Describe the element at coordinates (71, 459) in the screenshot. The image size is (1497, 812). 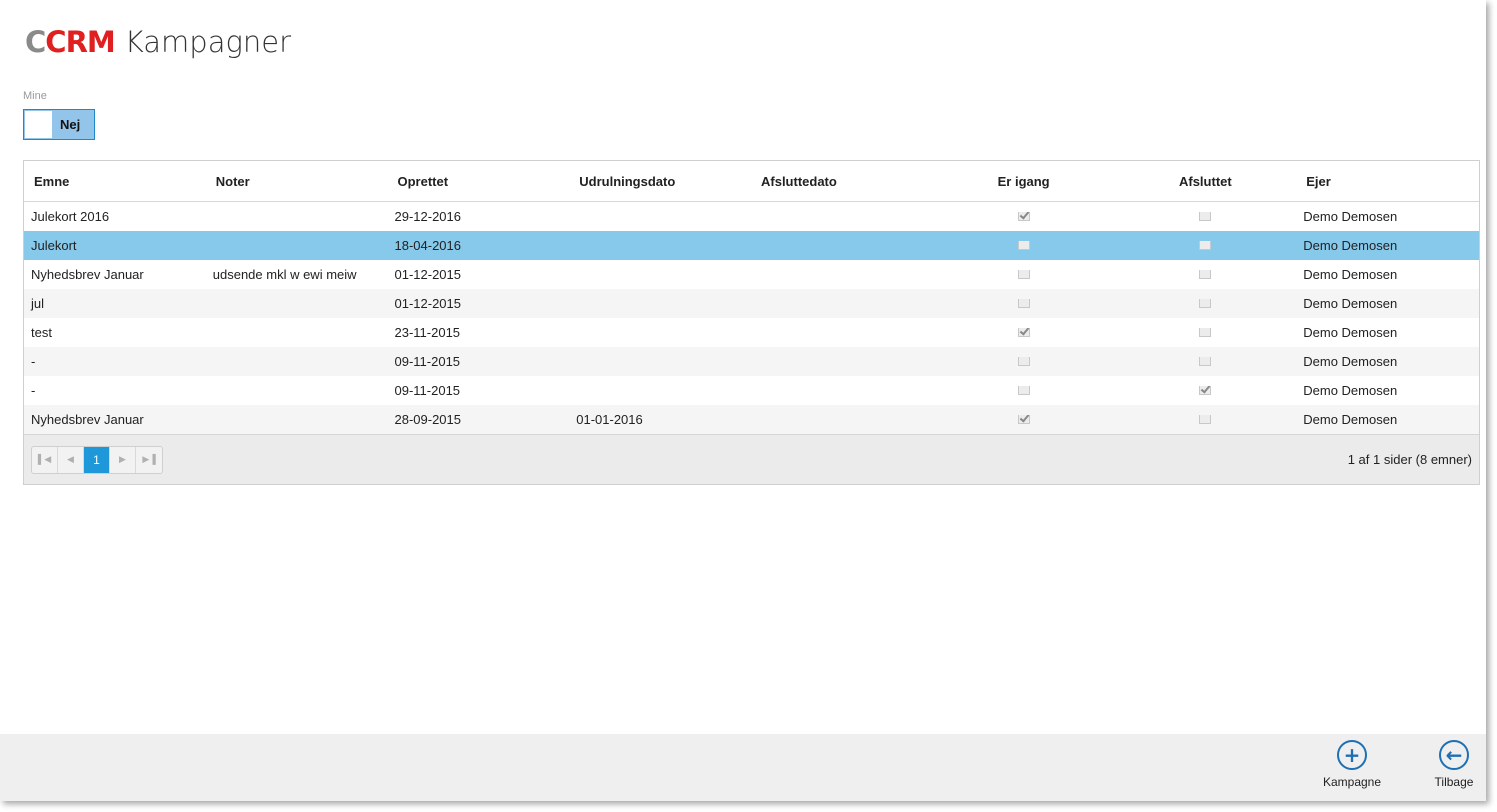
I see `prev-page-icon: ◀` at that location.